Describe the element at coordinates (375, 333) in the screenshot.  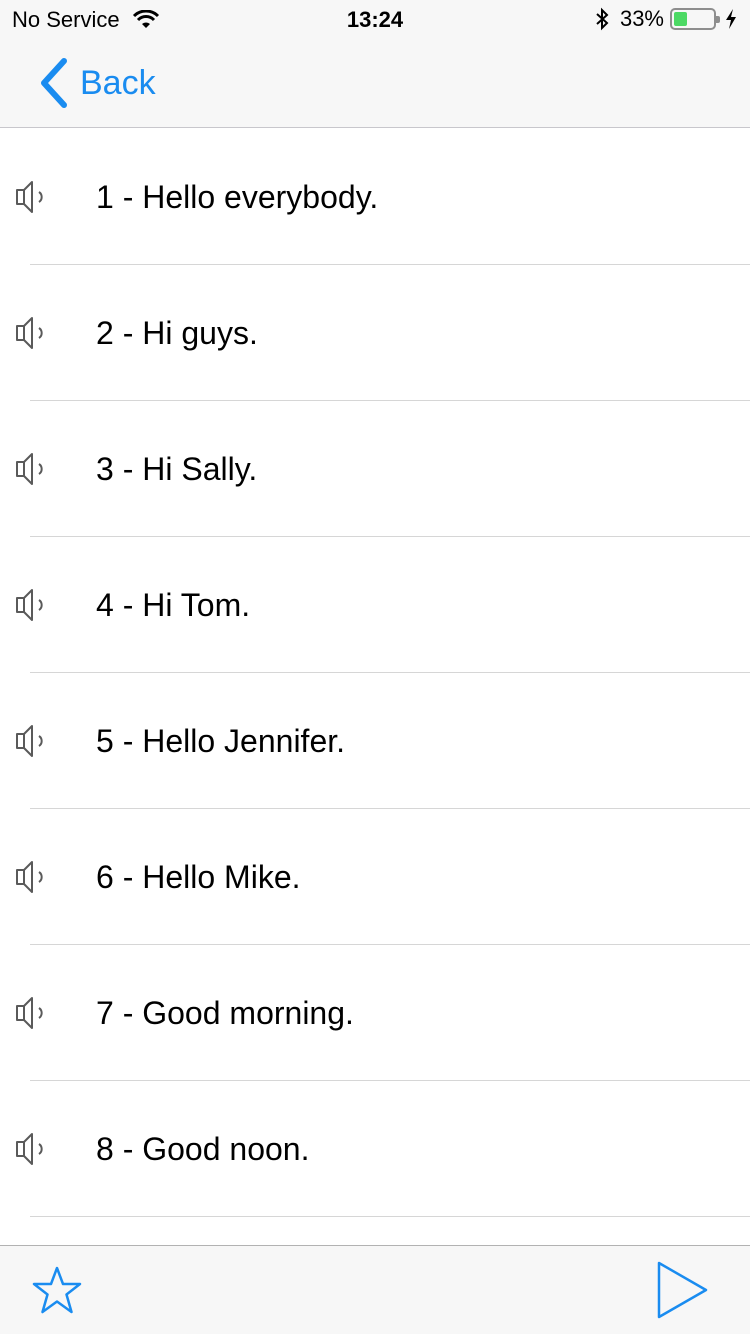
I see `phrase-row: 2 - Hi guys.` at that location.